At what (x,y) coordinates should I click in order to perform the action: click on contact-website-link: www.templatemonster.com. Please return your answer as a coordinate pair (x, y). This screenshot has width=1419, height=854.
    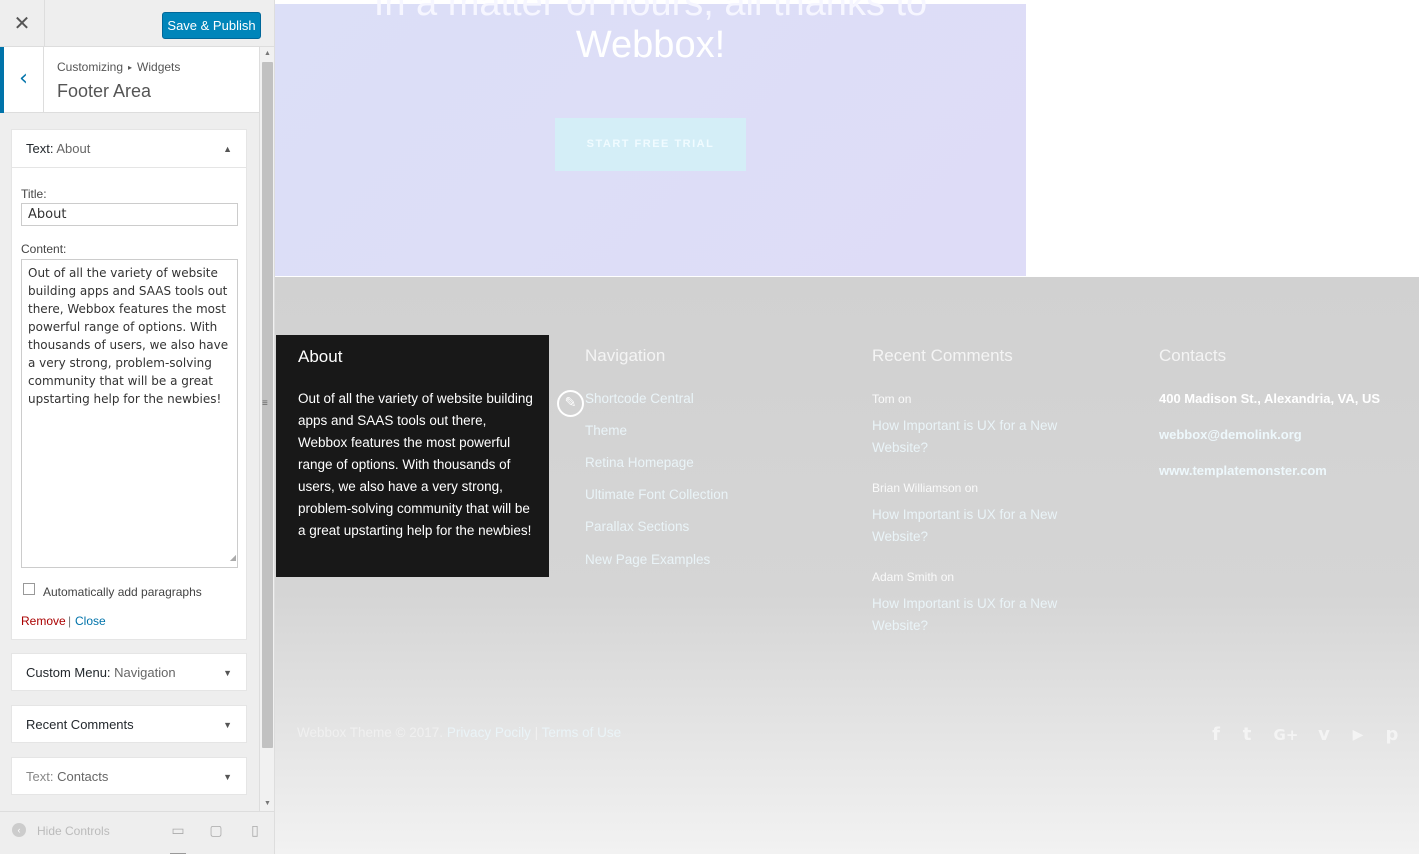
    Looking at the image, I should click on (1243, 470).